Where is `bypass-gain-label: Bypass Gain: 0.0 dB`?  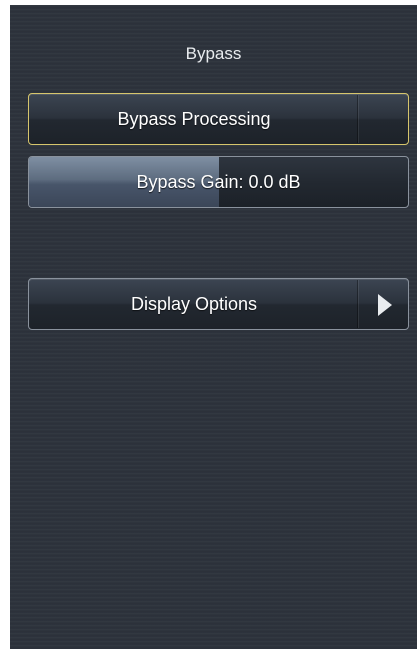
bypass-gain-label: Bypass Gain: 0.0 dB is located at coordinates (218, 181).